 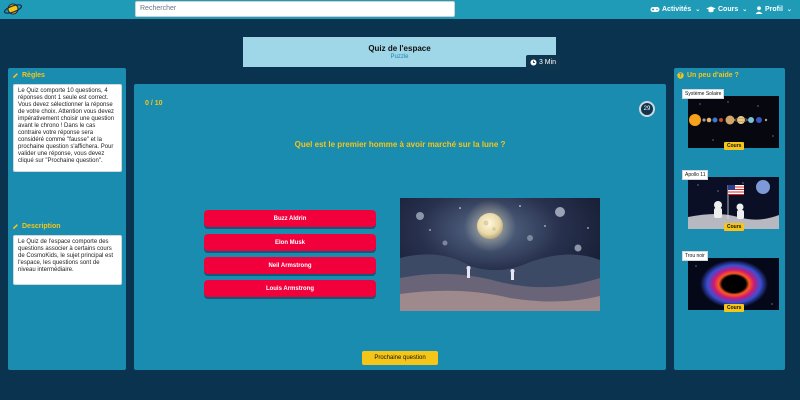 What do you see at coordinates (713, 75) in the screenshot?
I see `help-heading-label: Un peu d'aide ?` at bounding box center [713, 75].